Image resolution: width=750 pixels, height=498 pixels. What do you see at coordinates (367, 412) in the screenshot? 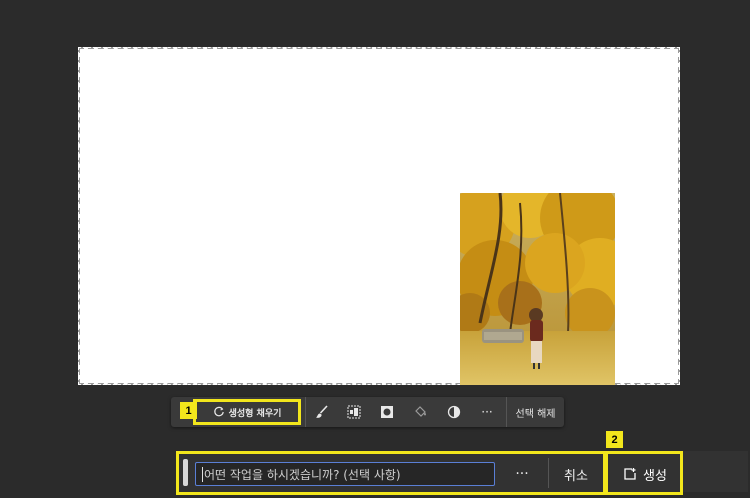
I see `contextual-task-bar: 생성형 채우기 ··· 선택 해제` at bounding box center [367, 412].